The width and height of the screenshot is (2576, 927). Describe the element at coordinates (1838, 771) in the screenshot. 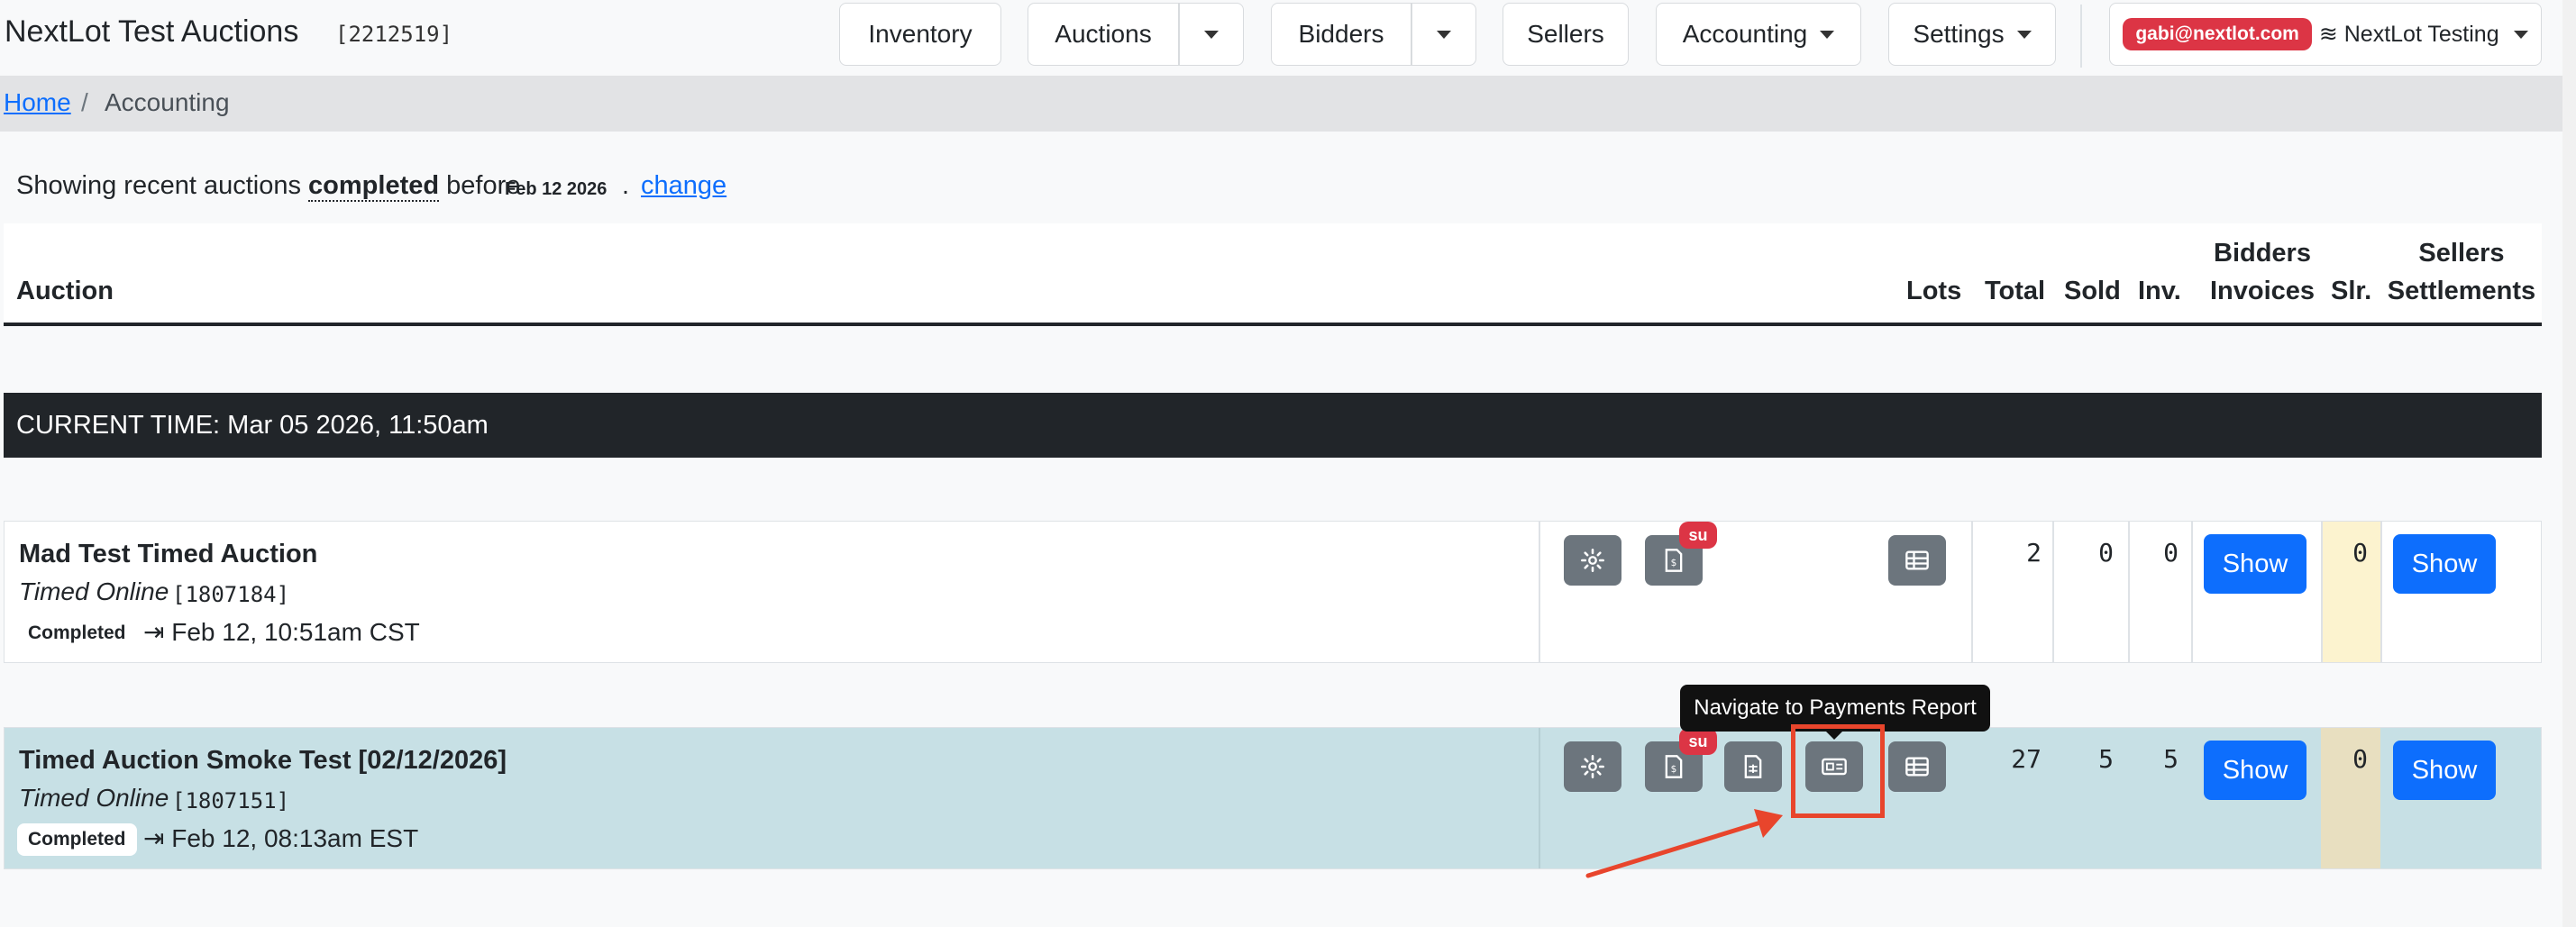

I see `annotation-highlight-box` at that location.